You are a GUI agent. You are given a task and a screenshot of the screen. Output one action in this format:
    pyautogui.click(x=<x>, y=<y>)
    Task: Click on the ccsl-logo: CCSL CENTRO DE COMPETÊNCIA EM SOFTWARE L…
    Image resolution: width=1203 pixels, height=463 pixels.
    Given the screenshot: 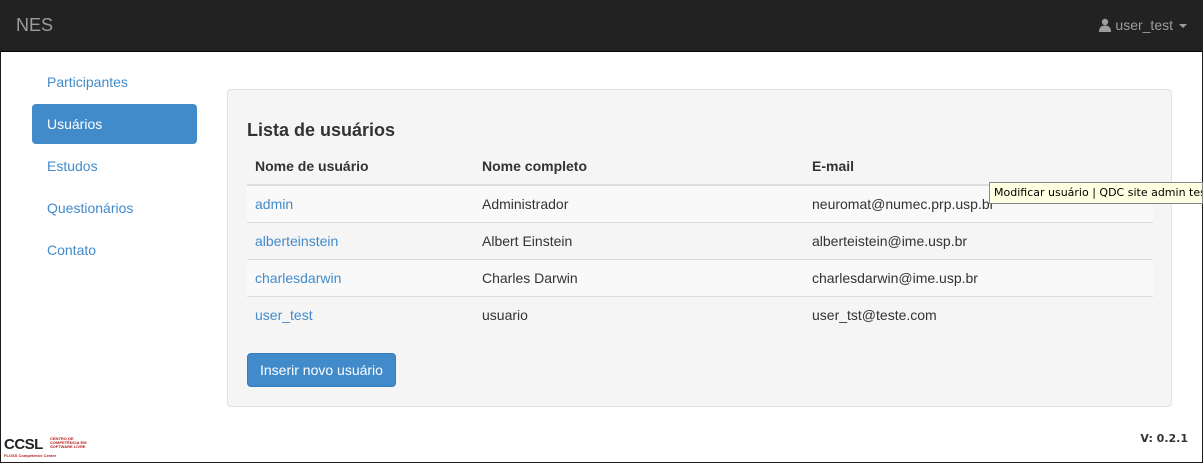 What is the action you would take?
    pyautogui.click(x=51, y=447)
    